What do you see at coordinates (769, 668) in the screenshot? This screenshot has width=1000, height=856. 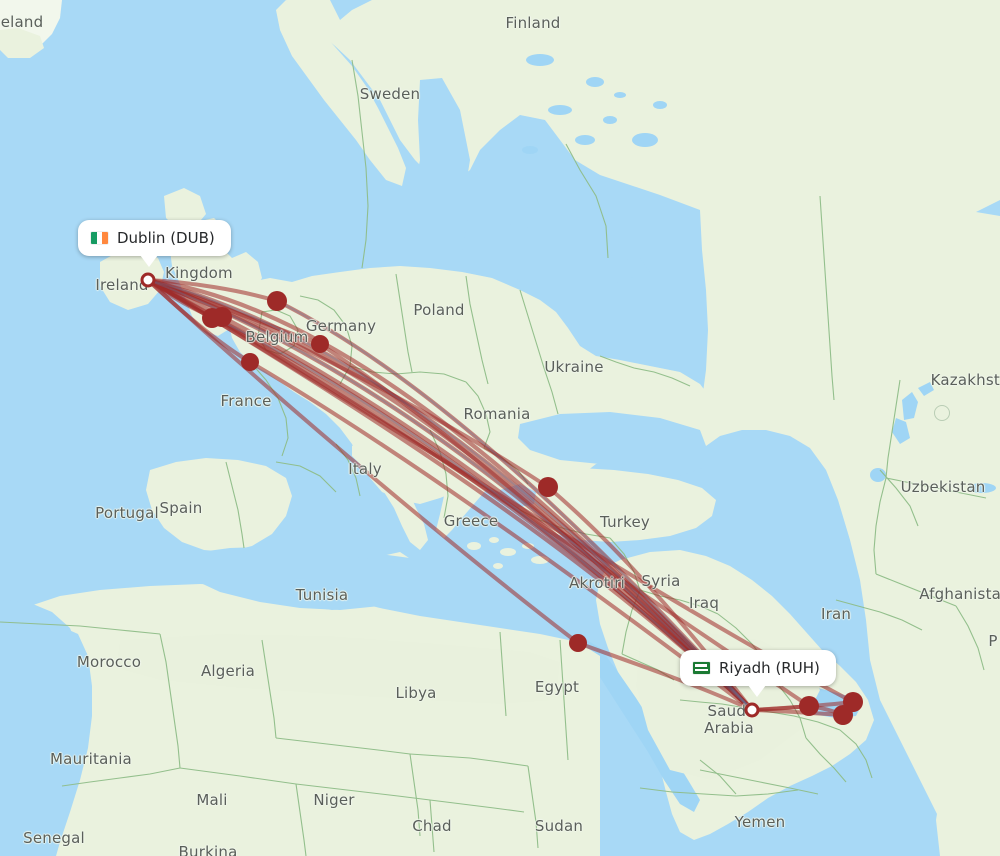 I see `destination-label-text: Riyadh (RUH)` at bounding box center [769, 668].